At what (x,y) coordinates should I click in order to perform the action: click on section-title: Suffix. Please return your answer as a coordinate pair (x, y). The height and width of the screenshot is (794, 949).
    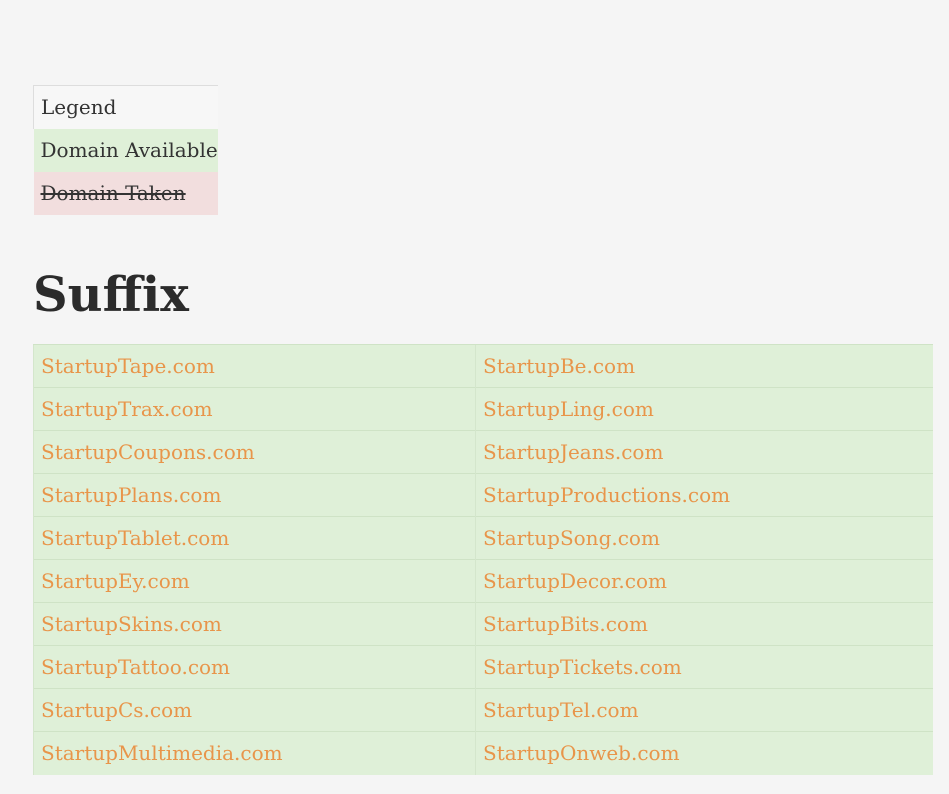
    Looking at the image, I should click on (111, 295).